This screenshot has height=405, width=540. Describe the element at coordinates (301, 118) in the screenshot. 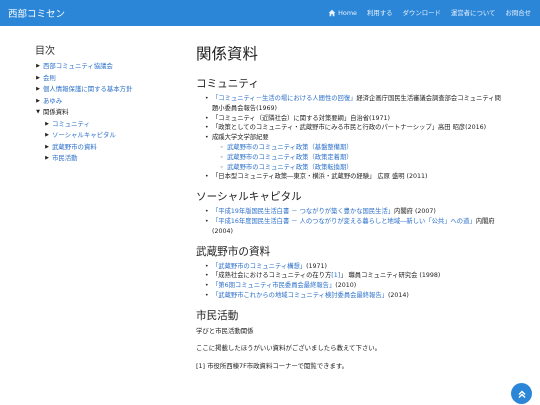

I see `doc-source: 「コミュニティ（近隣社会）に関する対策要綱」自治省(1971)` at that location.